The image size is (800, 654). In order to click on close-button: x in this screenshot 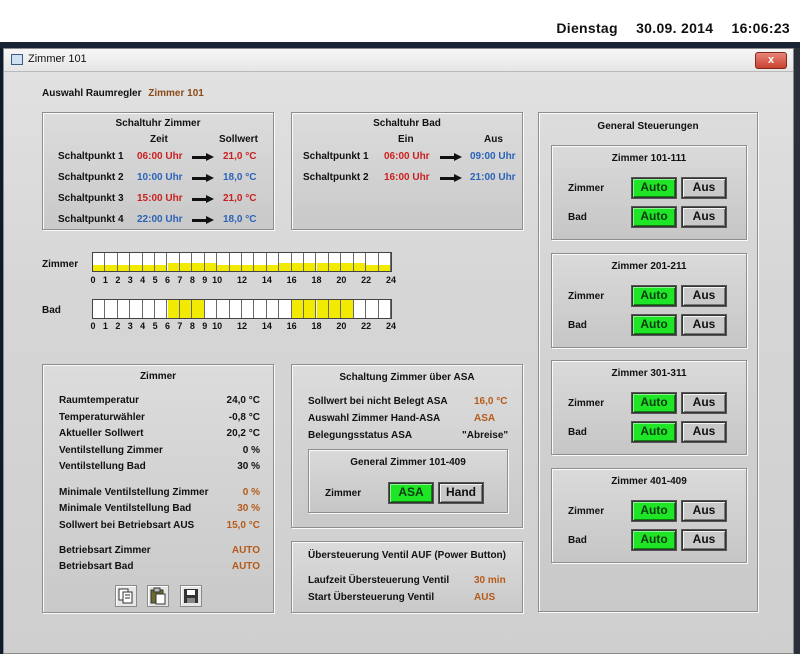, I will do `click(771, 60)`.